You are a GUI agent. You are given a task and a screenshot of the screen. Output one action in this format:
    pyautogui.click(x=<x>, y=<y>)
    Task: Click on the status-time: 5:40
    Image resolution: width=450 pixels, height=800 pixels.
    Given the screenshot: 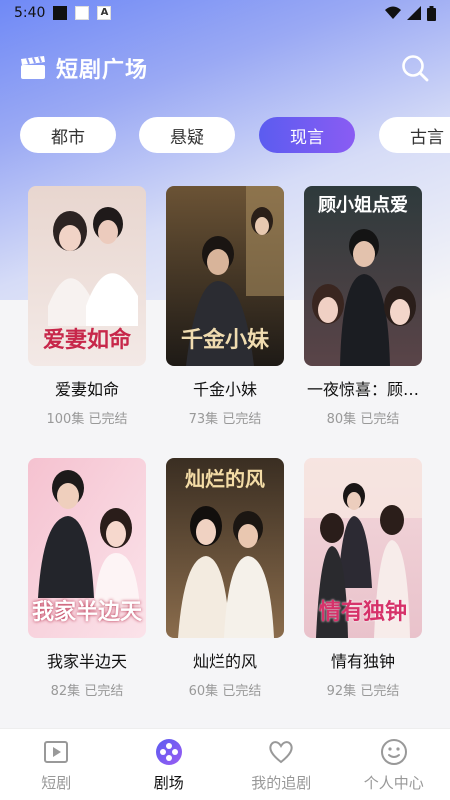 What is the action you would take?
    pyautogui.click(x=30, y=13)
    